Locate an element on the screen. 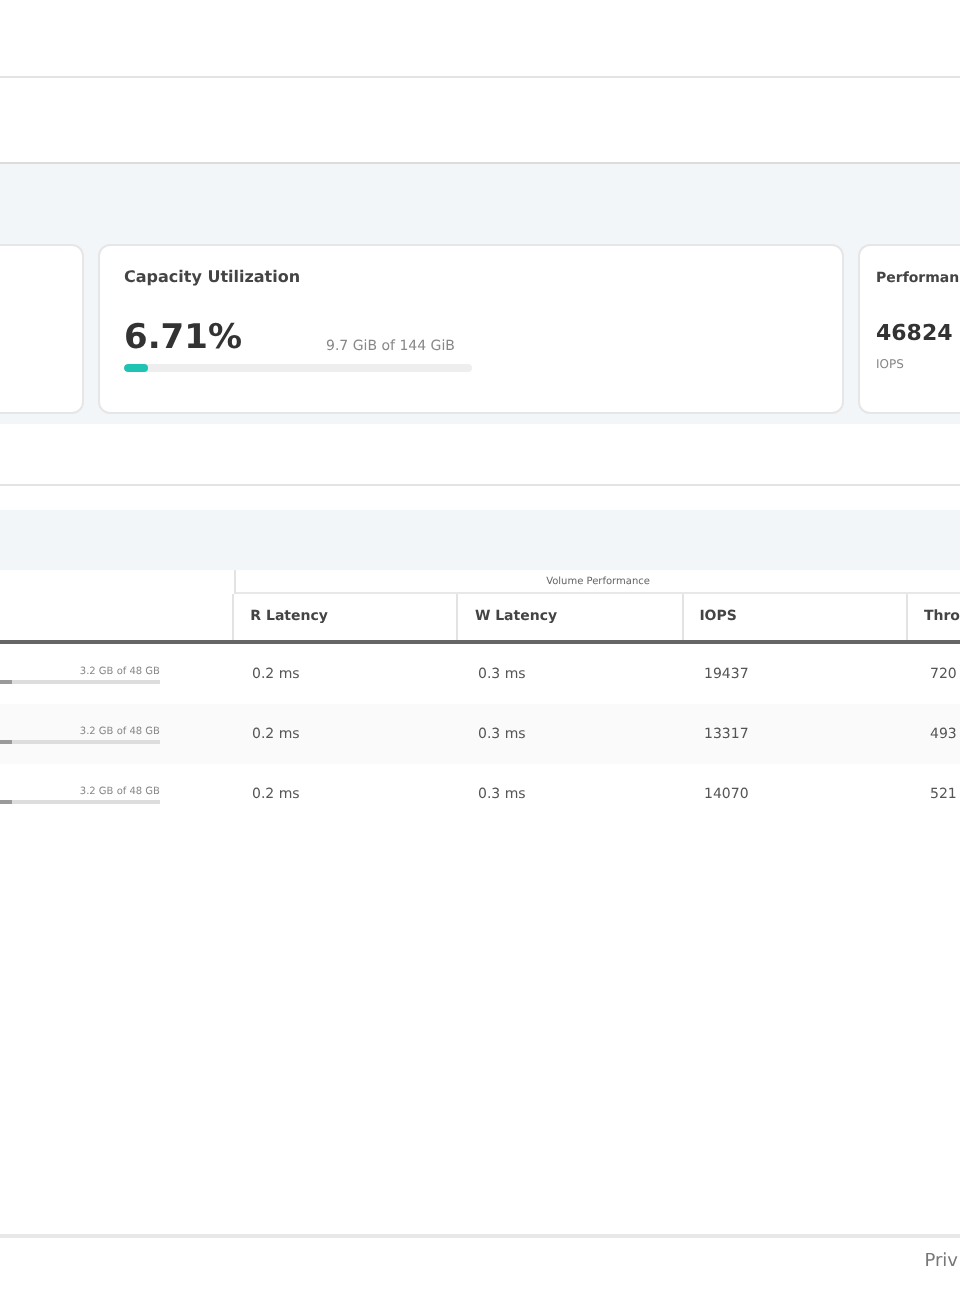  card-title: Capacity Utilization is located at coordinates (212, 278).